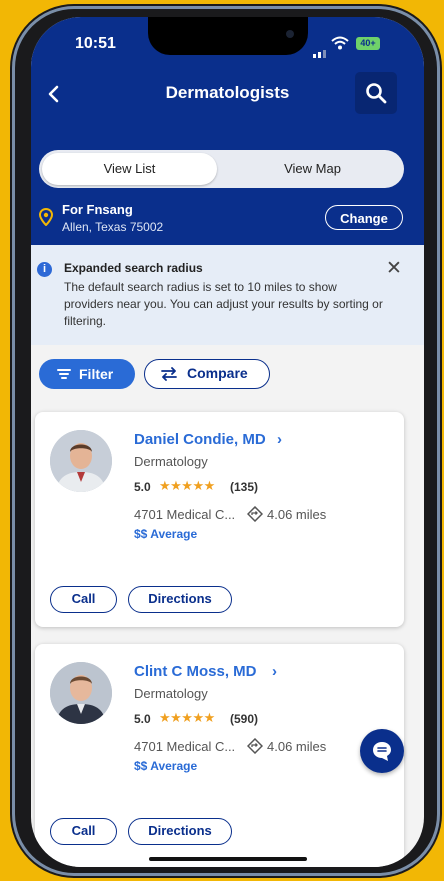 This screenshot has height=881, width=444. Describe the element at coordinates (195, 671) in the screenshot. I see `provider-name: Clint C Moss, MD` at that location.